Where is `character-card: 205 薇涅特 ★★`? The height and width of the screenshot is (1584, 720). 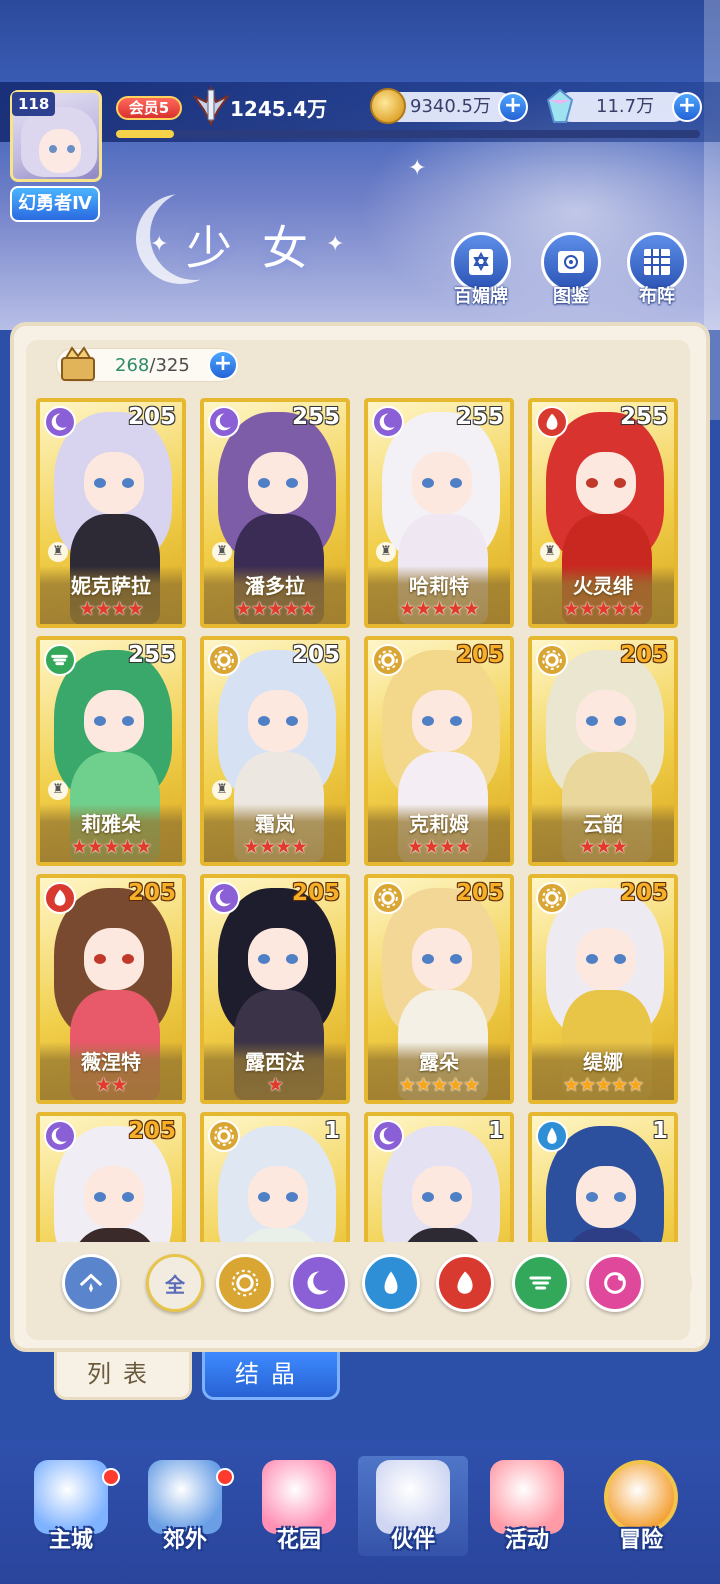
character-card: 205 薇涅特 ★★ is located at coordinates (111, 989).